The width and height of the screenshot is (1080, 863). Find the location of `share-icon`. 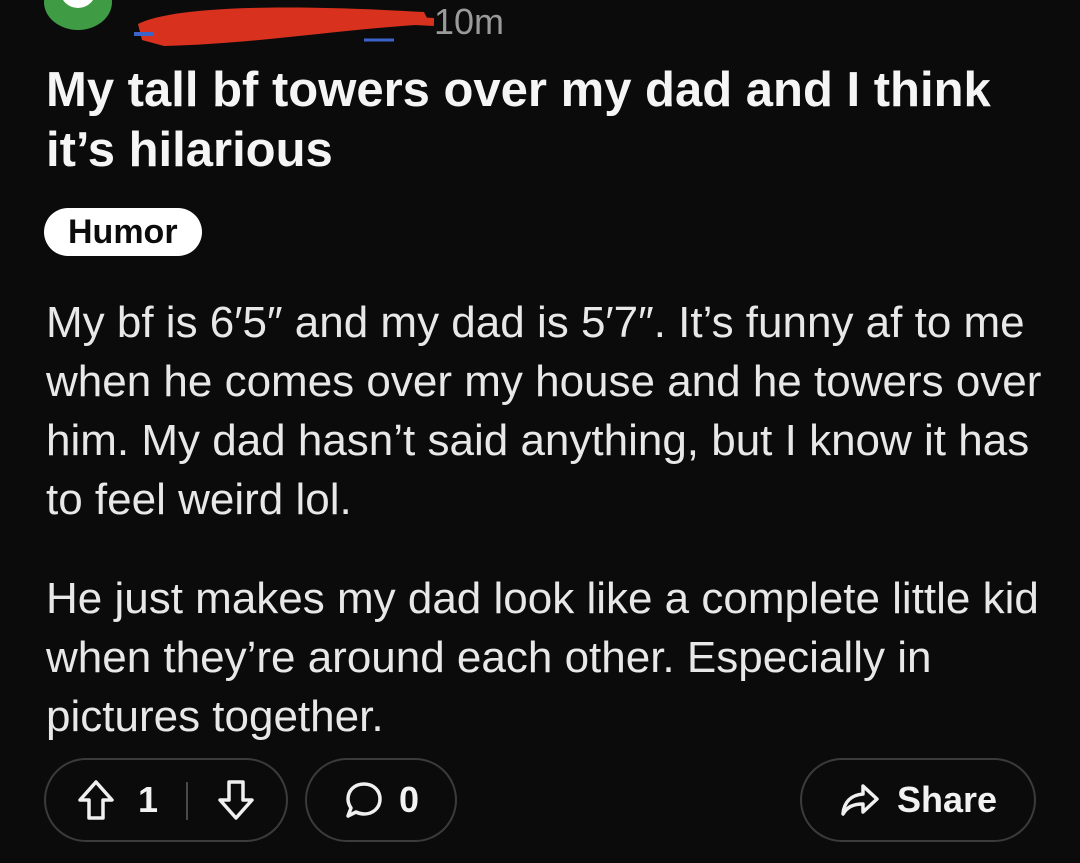

share-icon is located at coordinates (860, 800).